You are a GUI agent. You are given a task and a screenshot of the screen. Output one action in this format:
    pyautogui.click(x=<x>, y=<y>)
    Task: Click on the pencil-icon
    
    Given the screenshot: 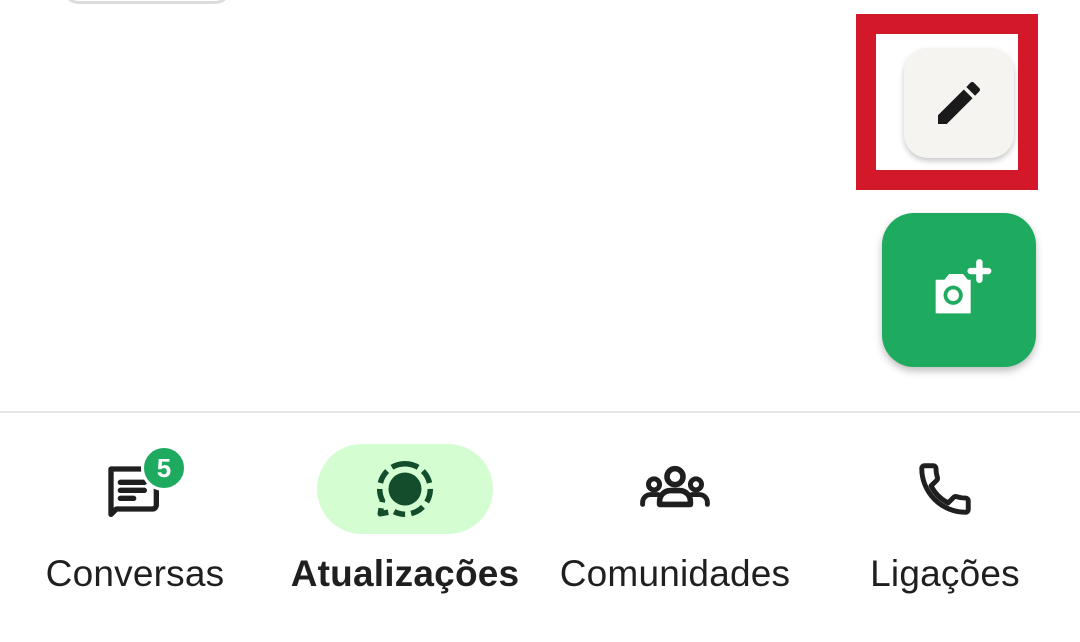 What is the action you would take?
    pyautogui.click(x=959, y=102)
    